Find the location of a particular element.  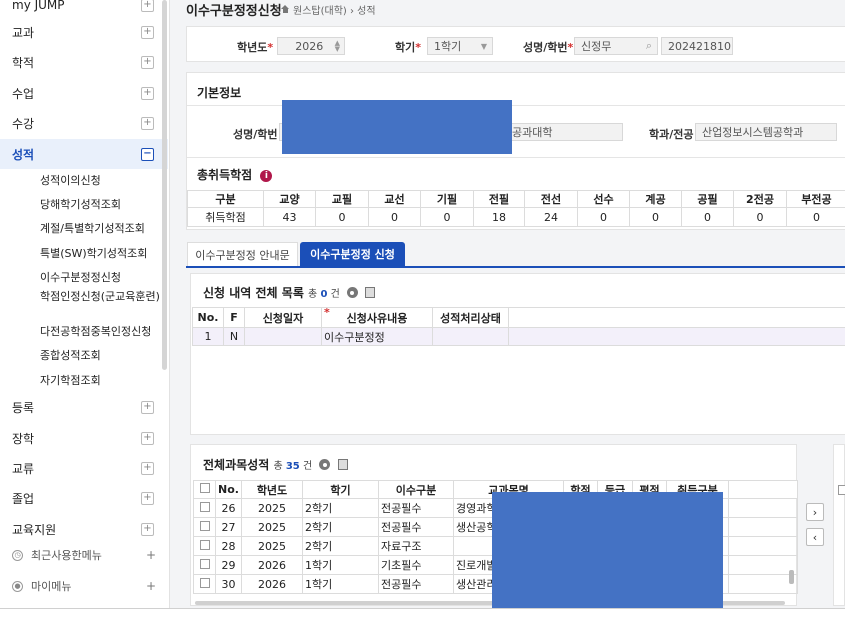

my-menu: ● 마이메뉴 + is located at coordinates (87, 586).